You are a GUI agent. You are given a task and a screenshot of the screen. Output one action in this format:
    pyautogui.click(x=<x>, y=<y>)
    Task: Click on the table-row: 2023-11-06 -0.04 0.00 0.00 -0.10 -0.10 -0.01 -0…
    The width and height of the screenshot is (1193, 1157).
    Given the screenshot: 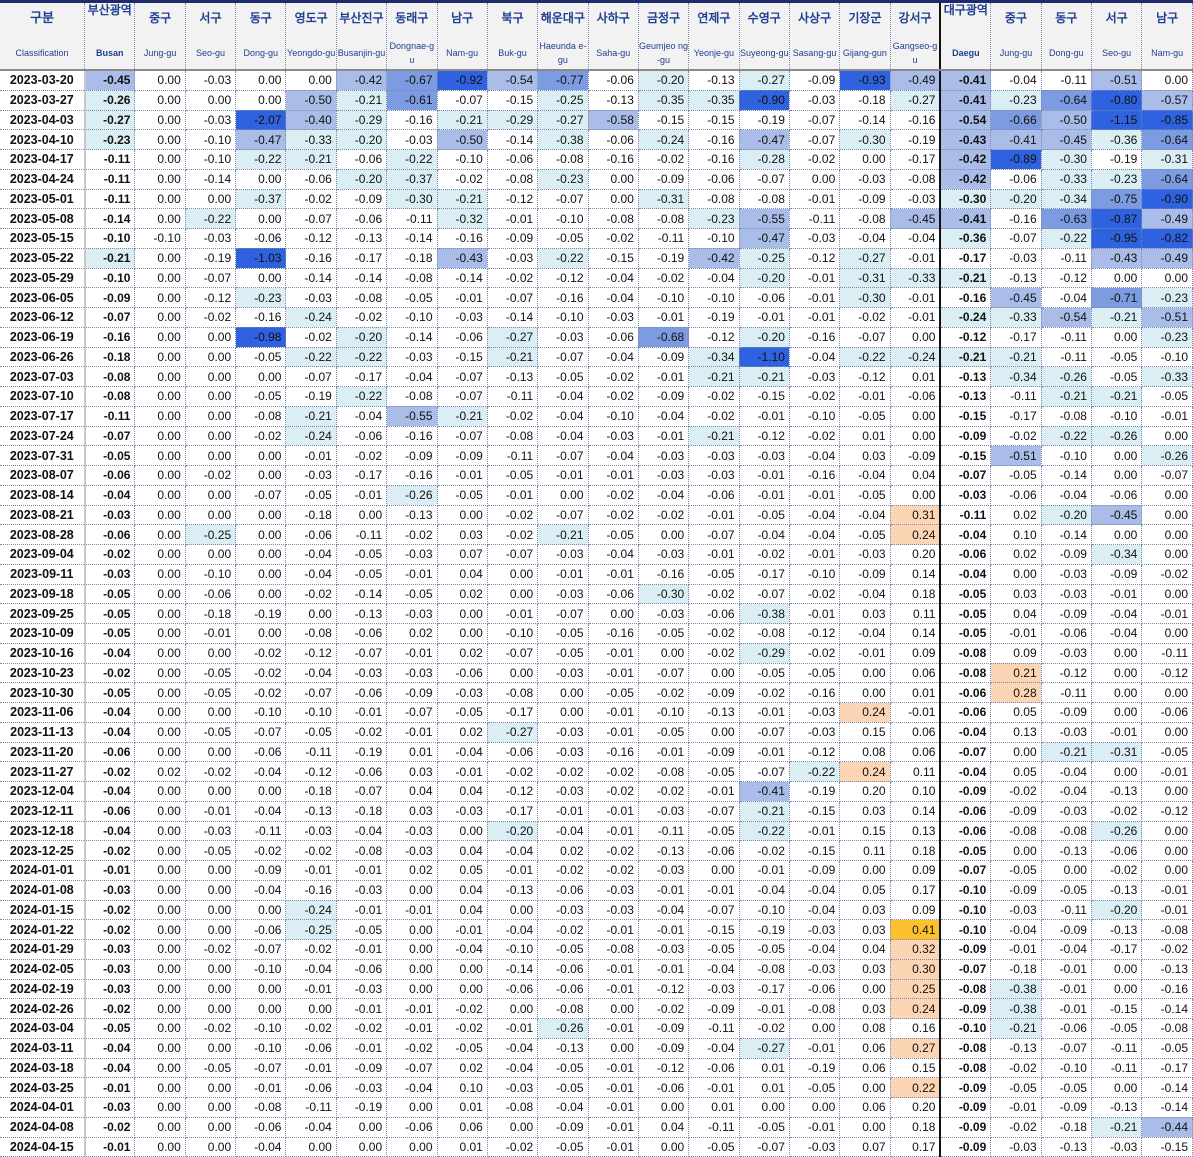 What is the action you would take?
    pyautogui.click(x=596, y=712)
    